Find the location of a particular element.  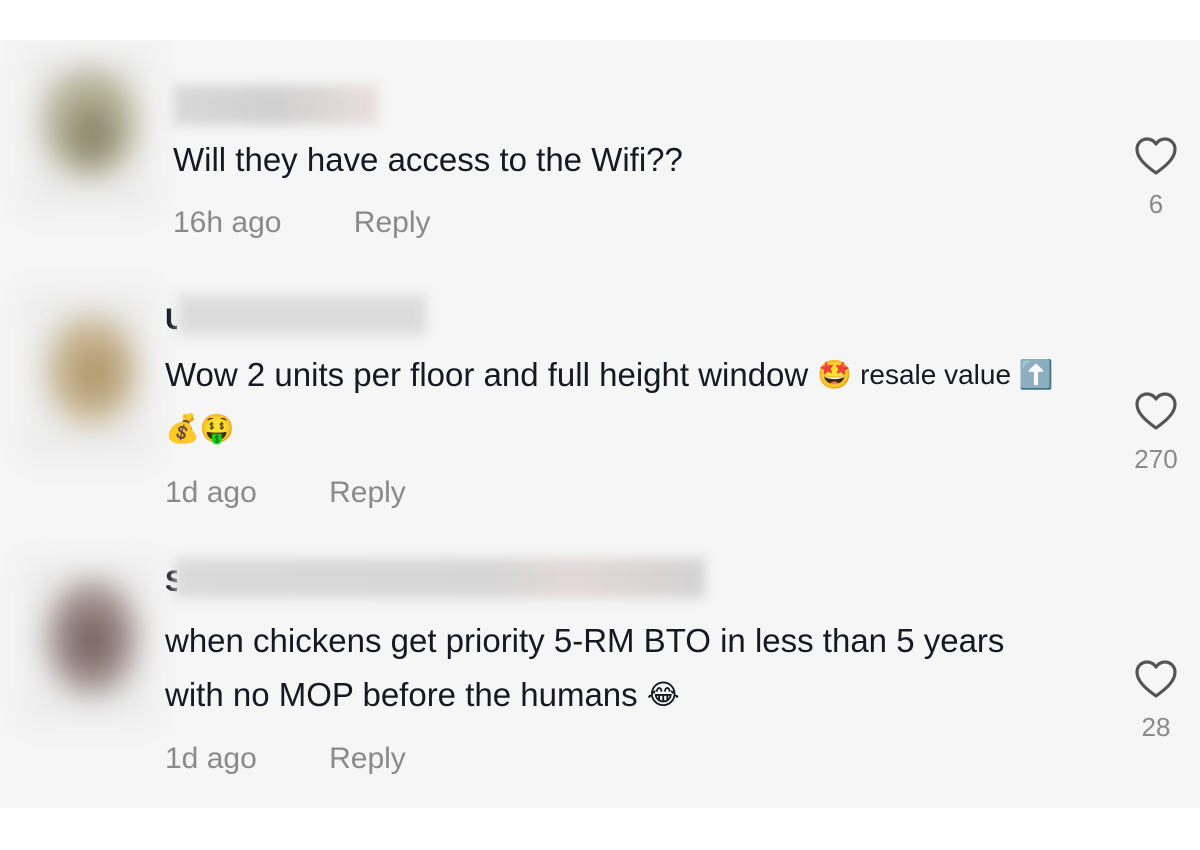

like-button: 6 is located at coordinates (1156, 177).